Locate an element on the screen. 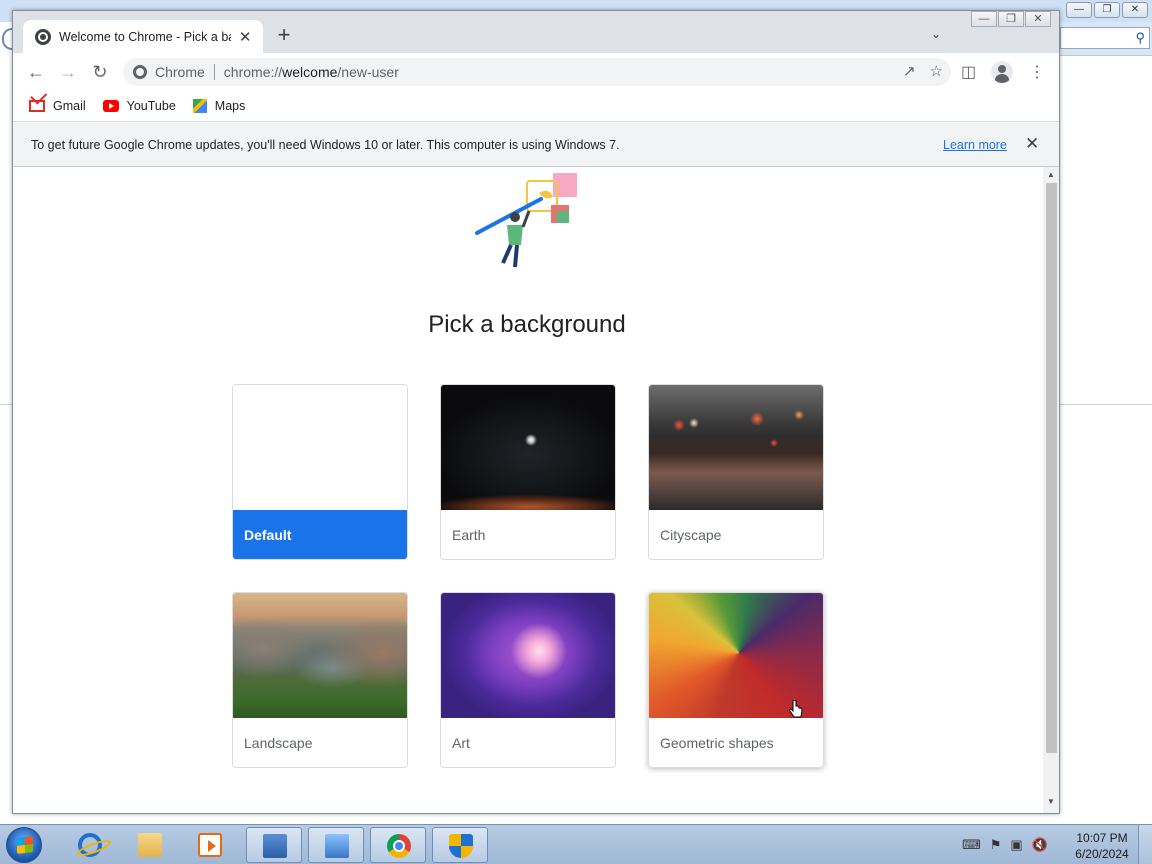 This screenshot has width=1152, height=864. infobar-close-icon: ✕ is located at coordinates (1032, 144).